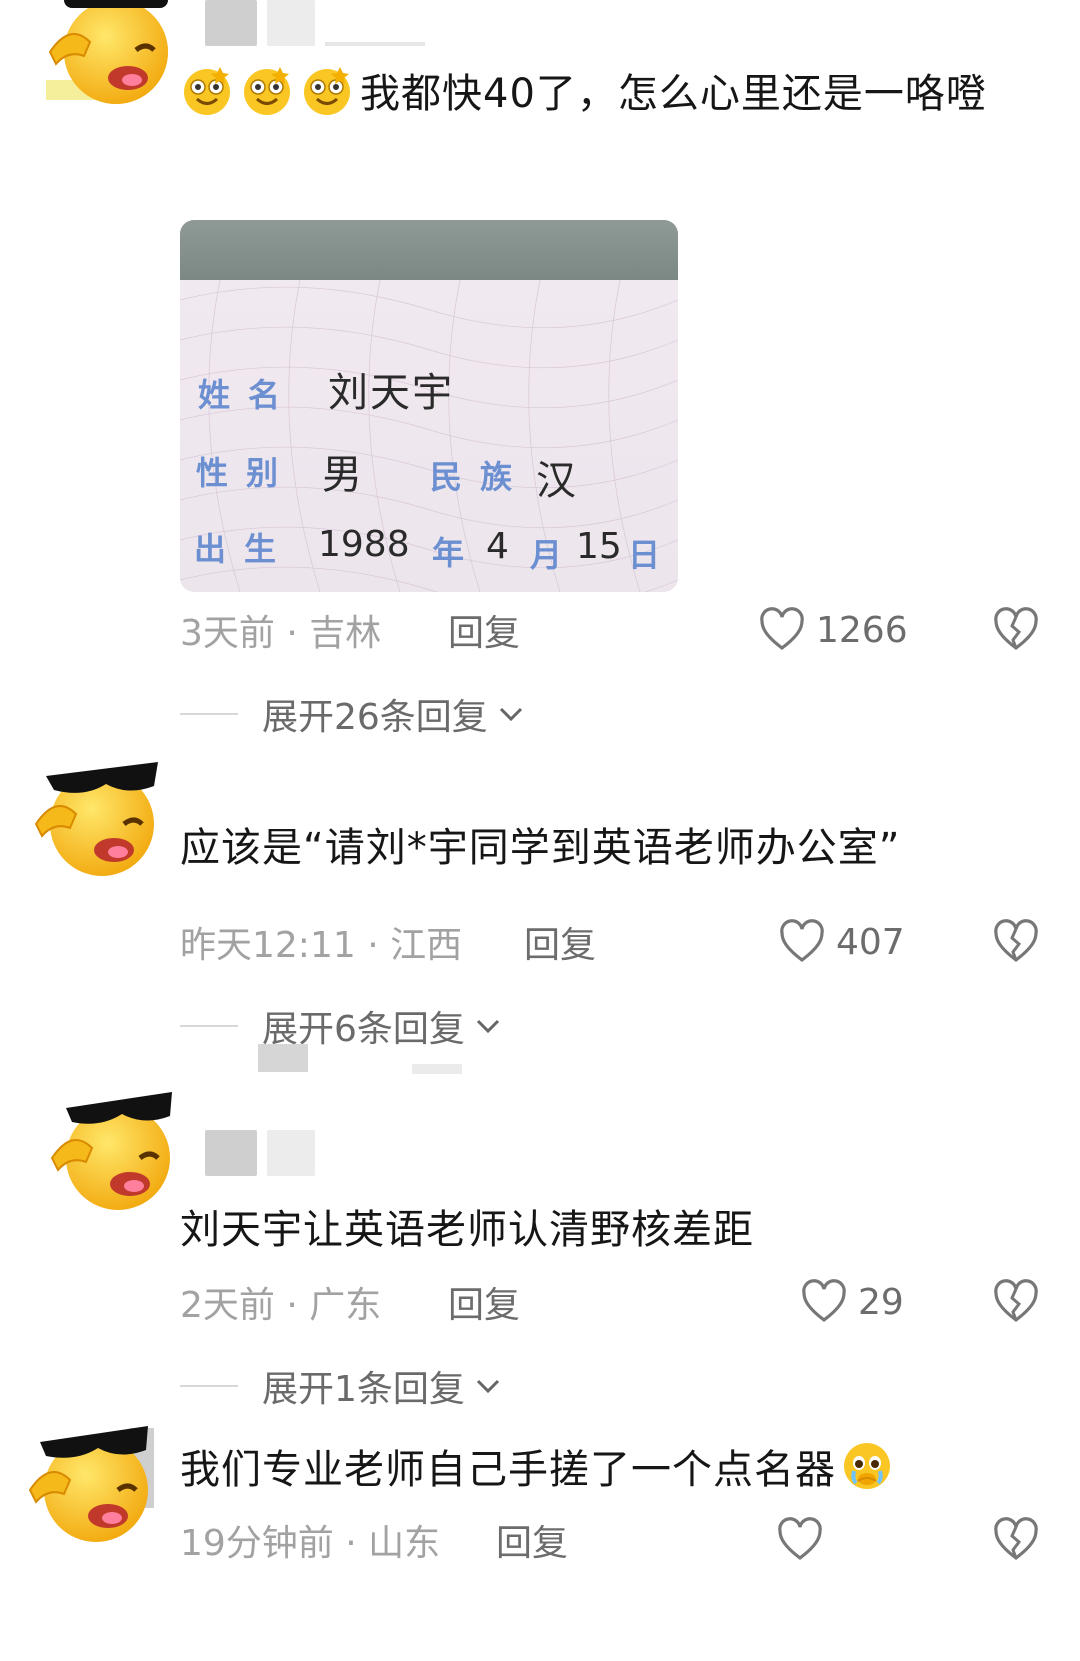 This screenshot has width=1080, height=1661. Describe the element at coordinates (610, 630) in the screenshot. I see `comment-meta: 3天前 · 吉林 回复 1266` at that location.